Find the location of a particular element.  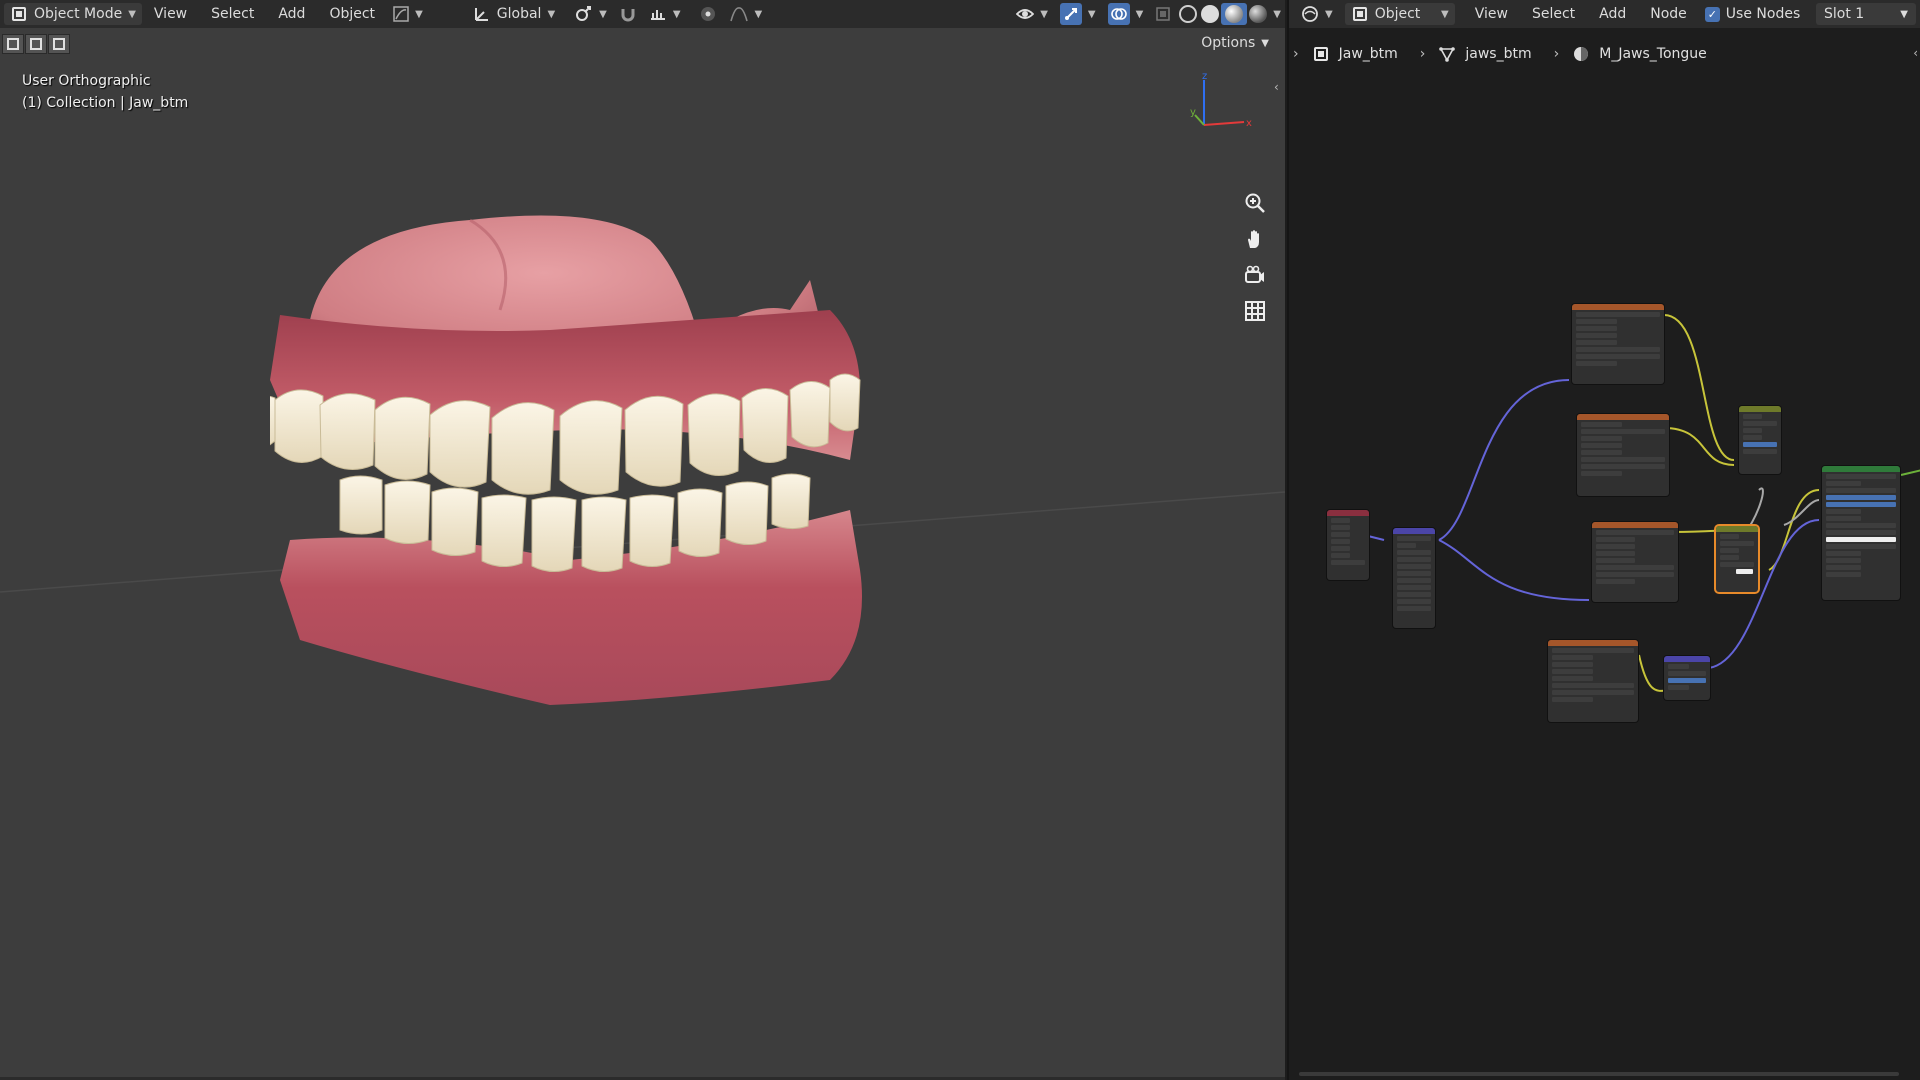

node-normal-map is located at coordinates (1687, 678).